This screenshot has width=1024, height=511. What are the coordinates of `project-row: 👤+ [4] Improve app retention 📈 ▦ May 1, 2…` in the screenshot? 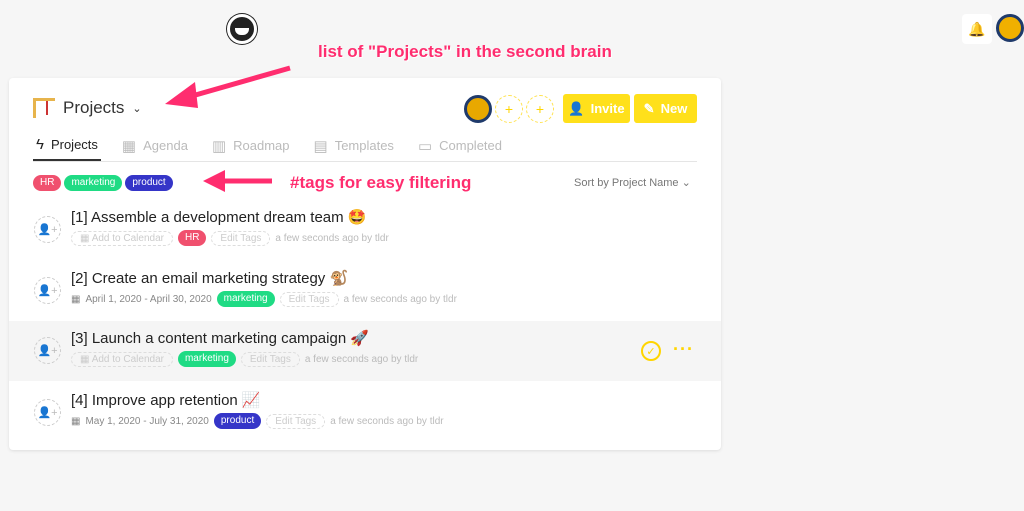 It's located at (365, 413).